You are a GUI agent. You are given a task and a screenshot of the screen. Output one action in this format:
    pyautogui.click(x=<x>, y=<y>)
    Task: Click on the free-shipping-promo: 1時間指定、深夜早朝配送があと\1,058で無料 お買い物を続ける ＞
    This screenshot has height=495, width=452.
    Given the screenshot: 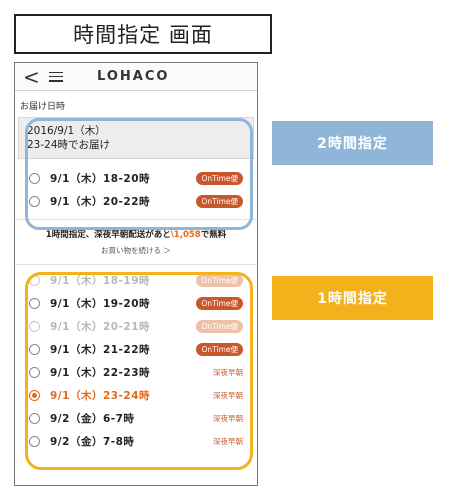 What is the action you would take?
    pyautogui.click(x=136, y=242)
    